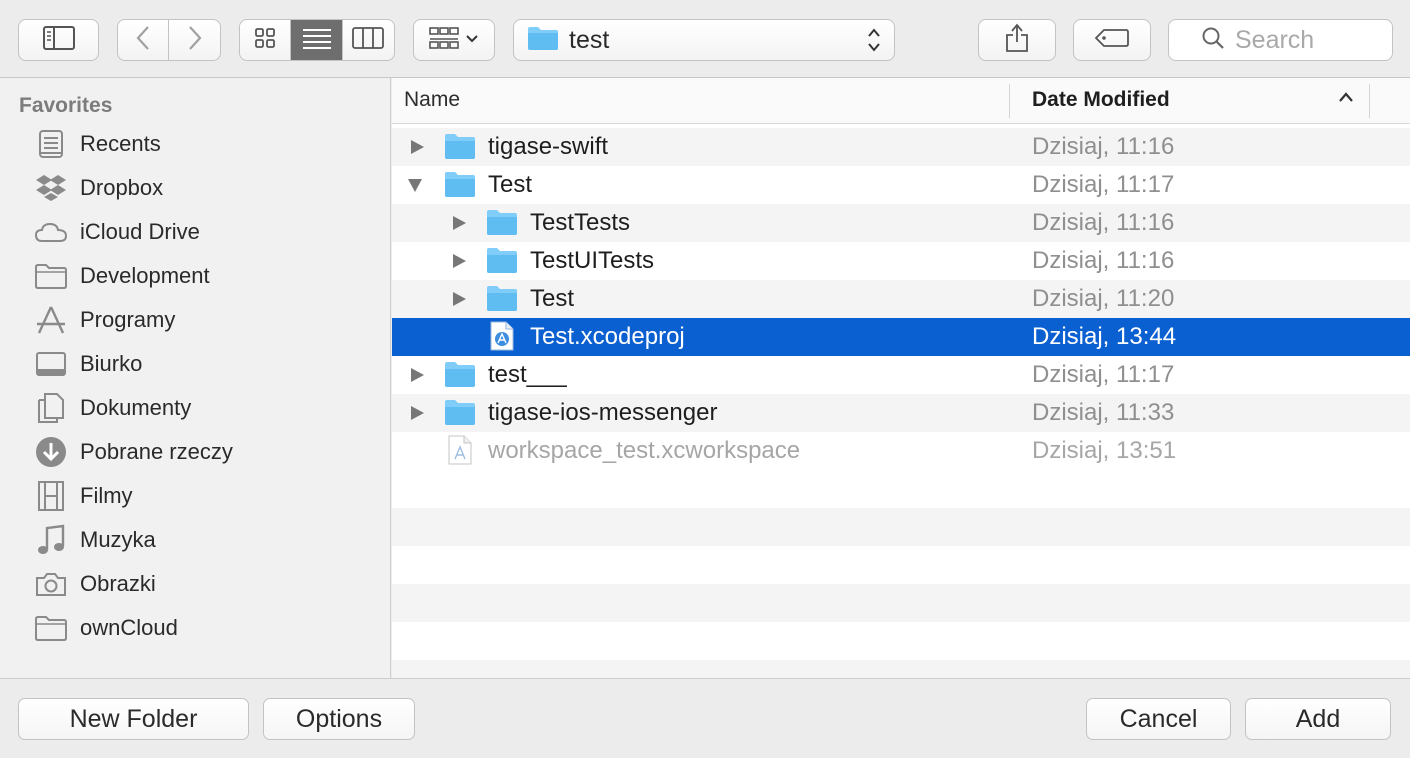  What do you see at coordinates (204, 540) in the screenshot?
I see `sidebar-item-muzyka: Muzyka` at bounding box center [204, 540].